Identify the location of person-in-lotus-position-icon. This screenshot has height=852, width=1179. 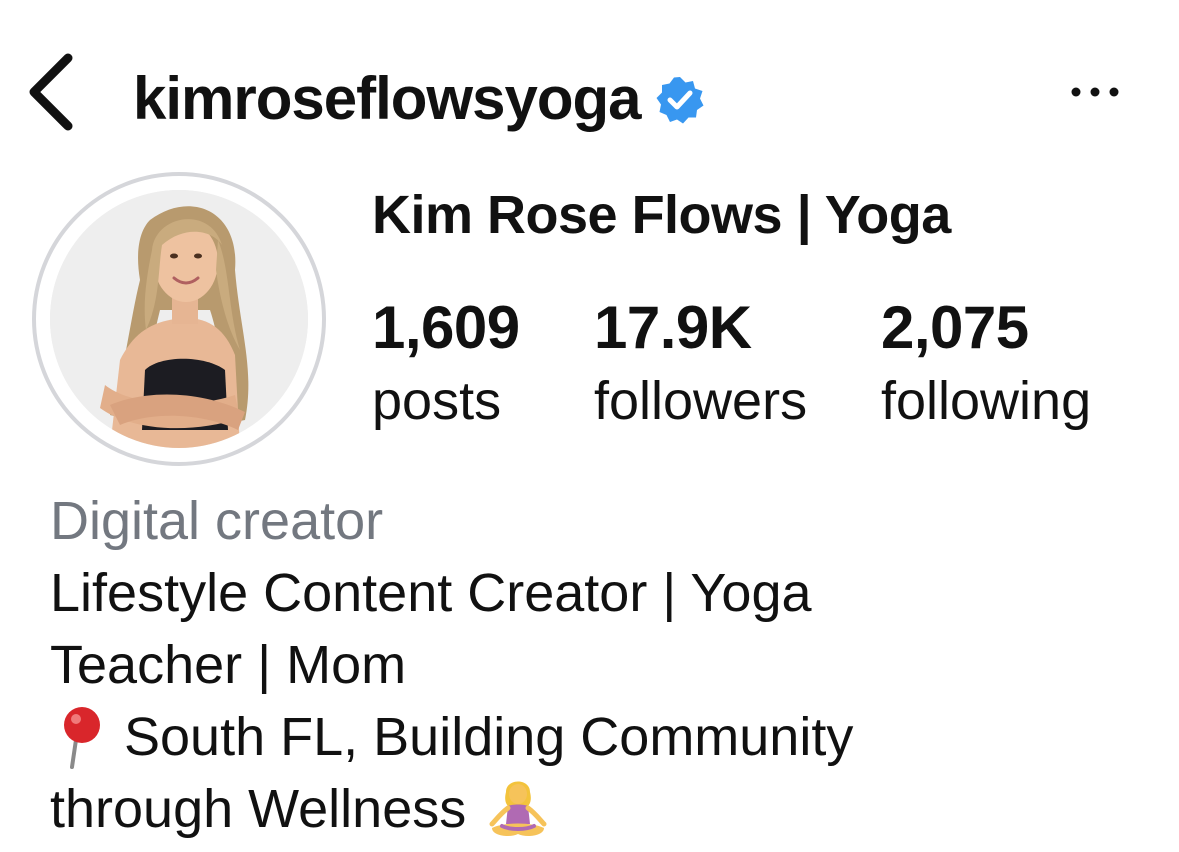
(518, 808).